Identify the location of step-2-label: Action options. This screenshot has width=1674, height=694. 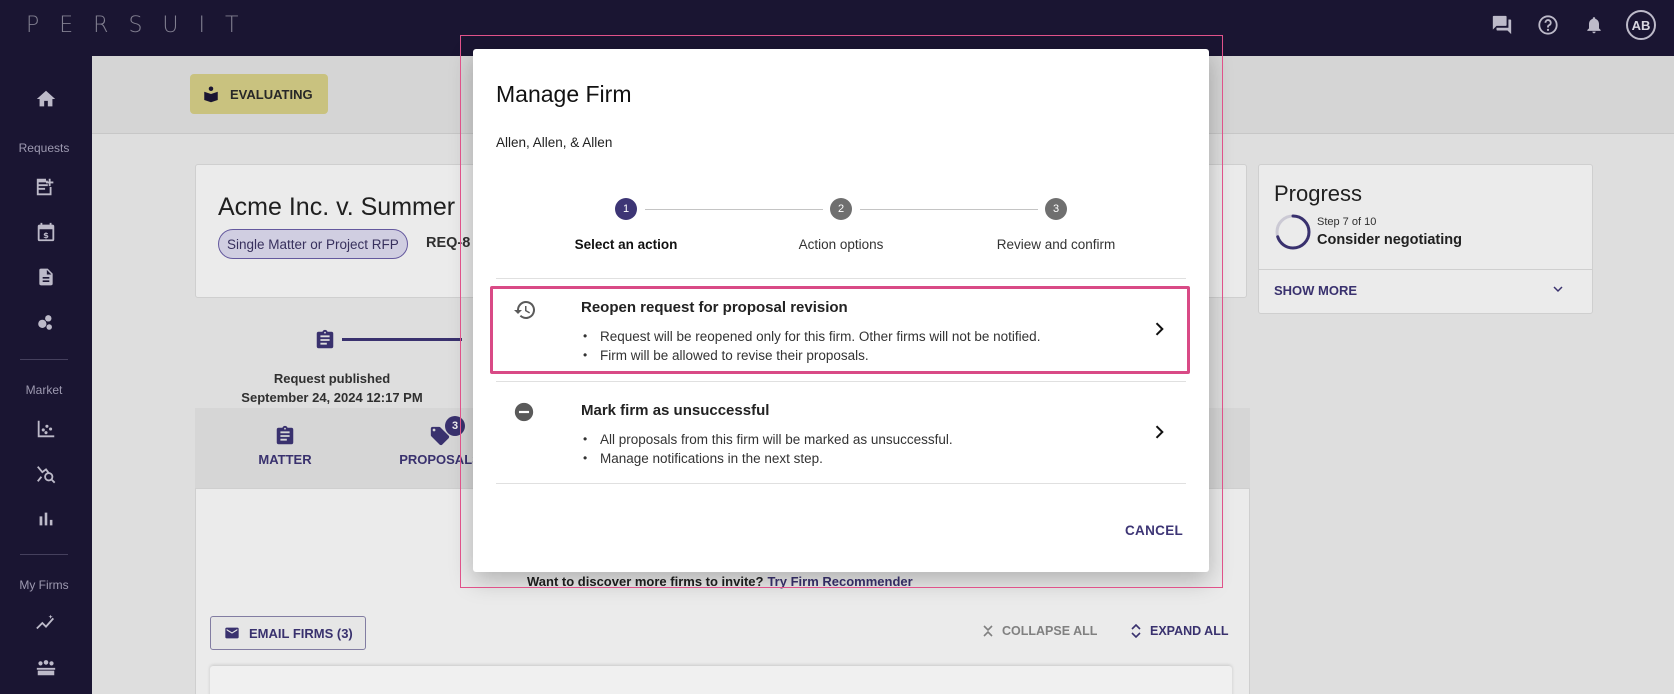
(841, 244).